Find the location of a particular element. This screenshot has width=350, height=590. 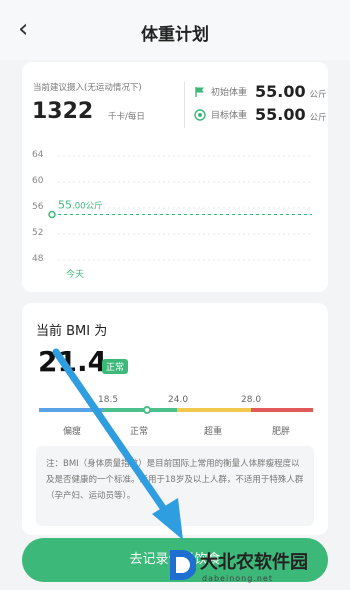

watermark-url: dabeinong.net is located at coordinates (237, 578).